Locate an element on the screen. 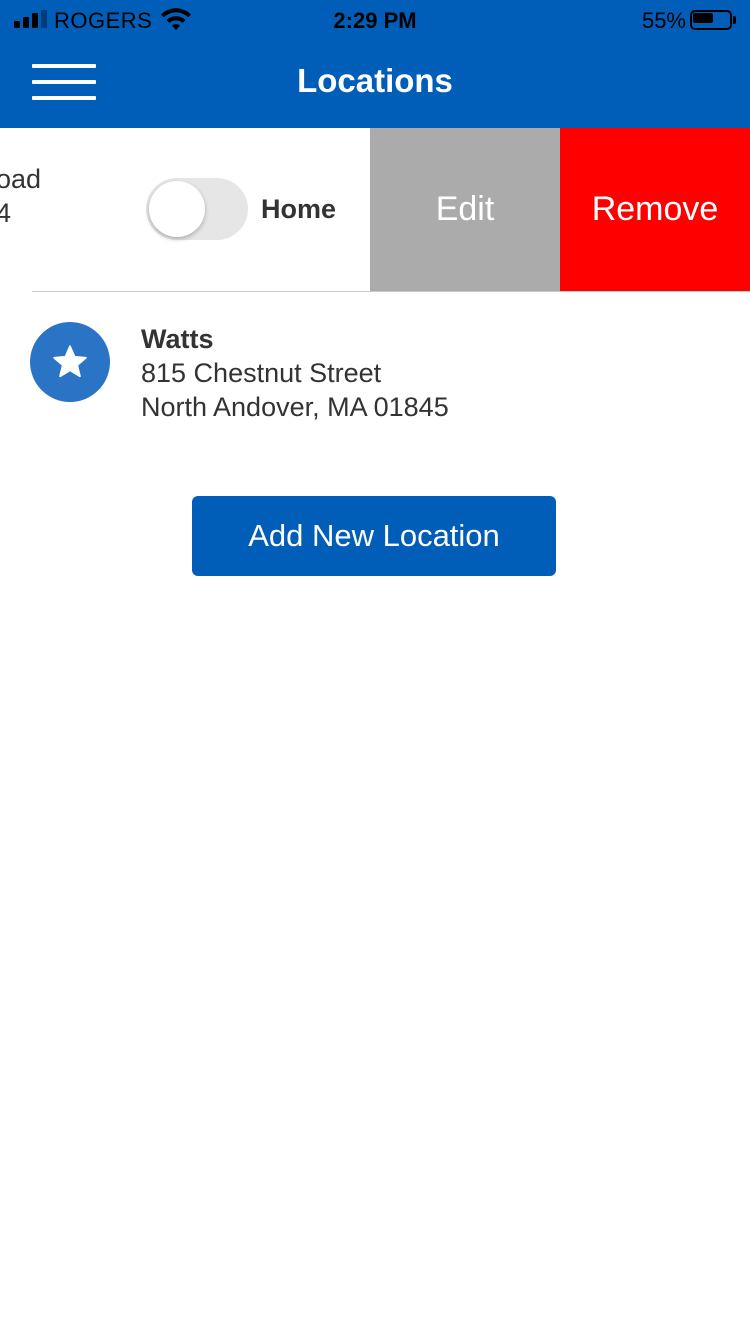  home-toggle is located at coordinates (197, 209).